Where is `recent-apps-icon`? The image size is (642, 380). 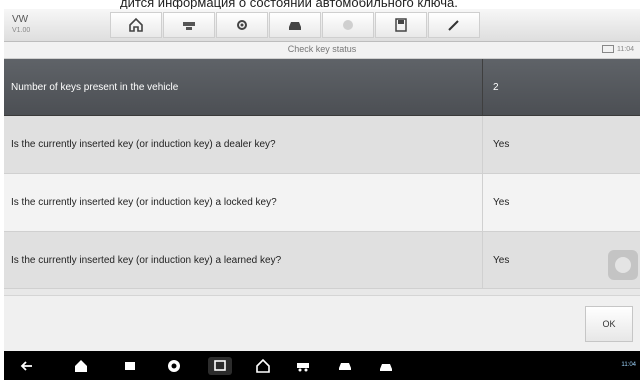 recent-apps-icon is located at coordinates (130, 366).